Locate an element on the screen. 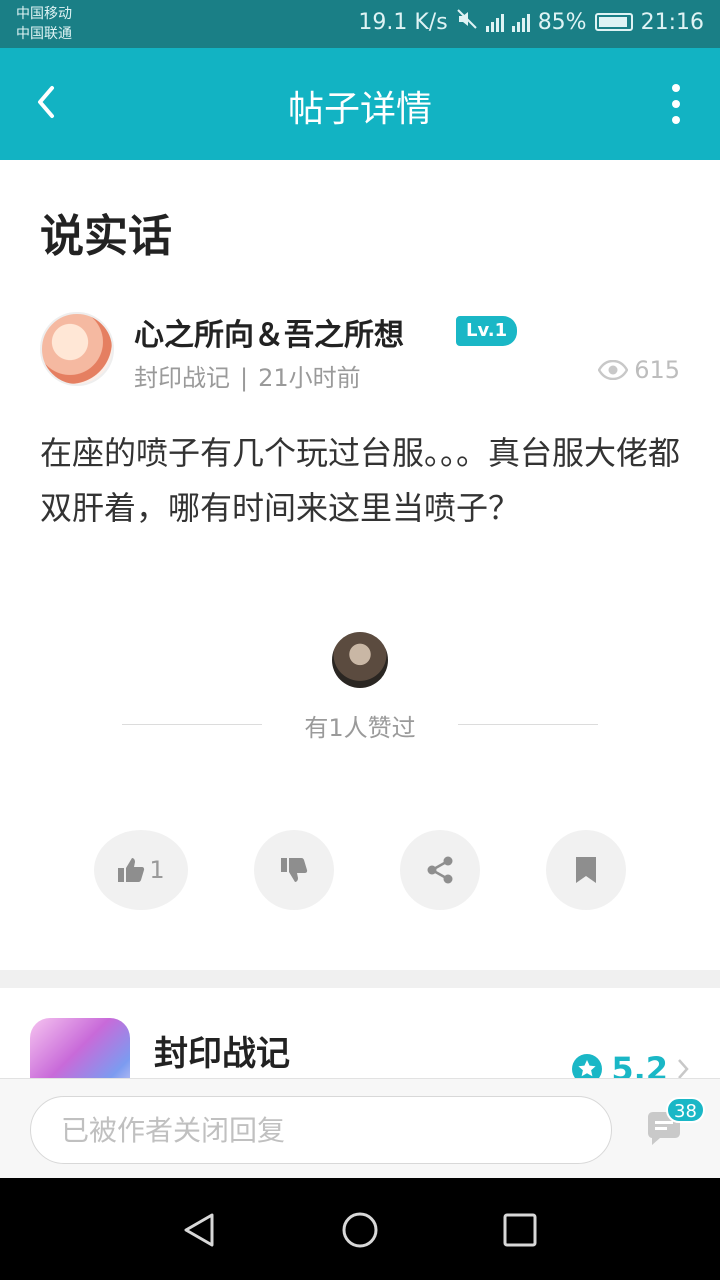  post-source: 封印战记 is located at coordinates (182, 378).